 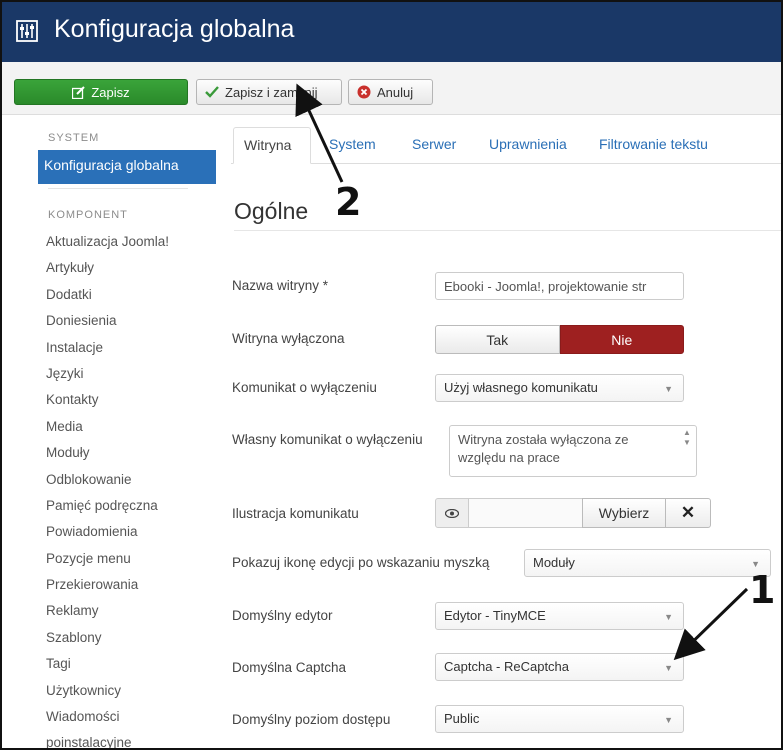 What do you see at coordinates (348, 202) in the screenshot?
I see `annotation-label-2: 2` at bounding box center [348, 202].